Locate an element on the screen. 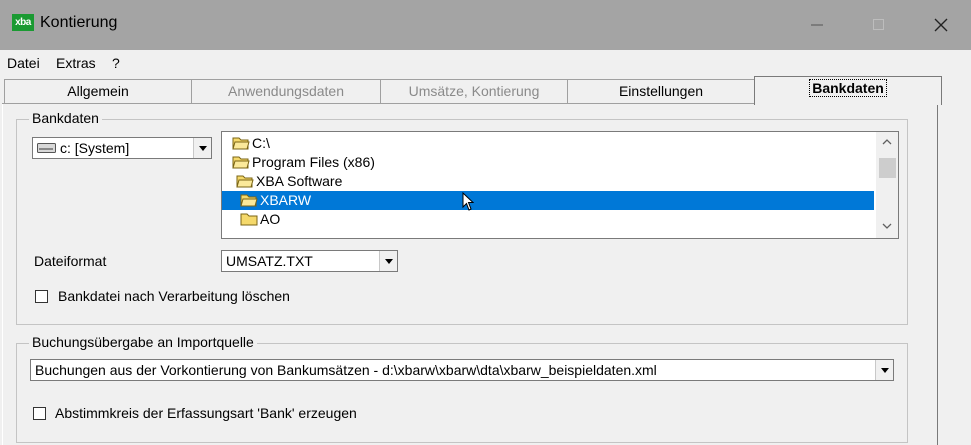 The height and width of the screenshot is (445, 971). tab-label: Bankdaten is located at coordinates (848, 88).